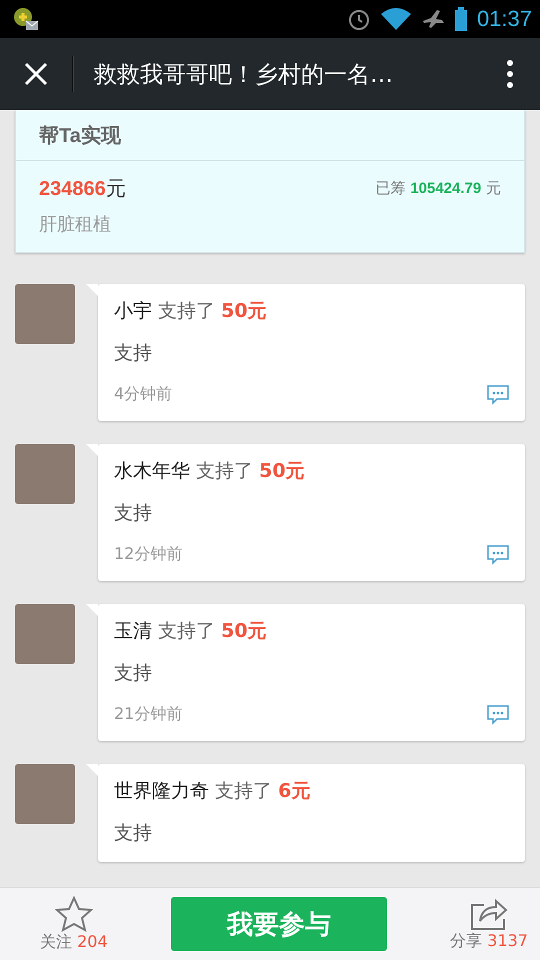 The image size is (540, 960). What do you see at coordinates (73, 914) in the screenshot?
I see `star-icon` at bounding box center [73, 914].